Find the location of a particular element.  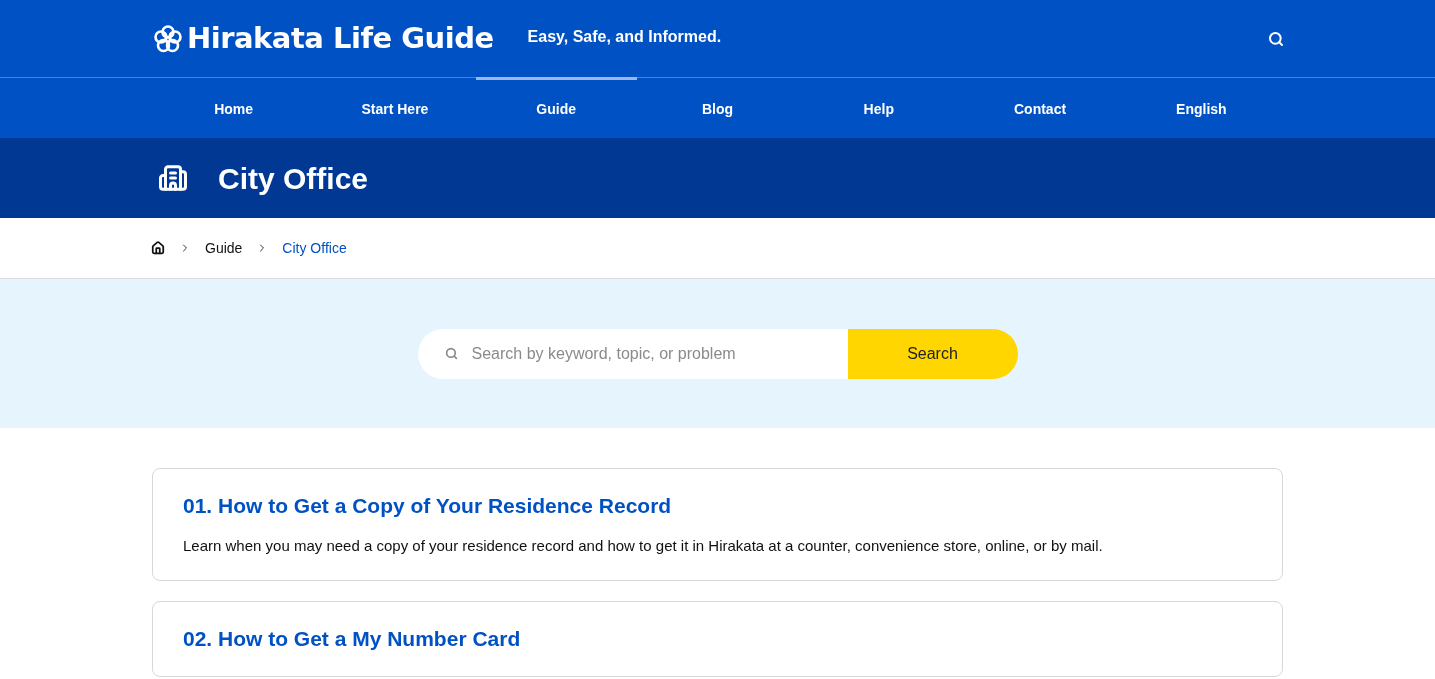

breadcrumb-link: Guide is located at coordinates (224, 248).